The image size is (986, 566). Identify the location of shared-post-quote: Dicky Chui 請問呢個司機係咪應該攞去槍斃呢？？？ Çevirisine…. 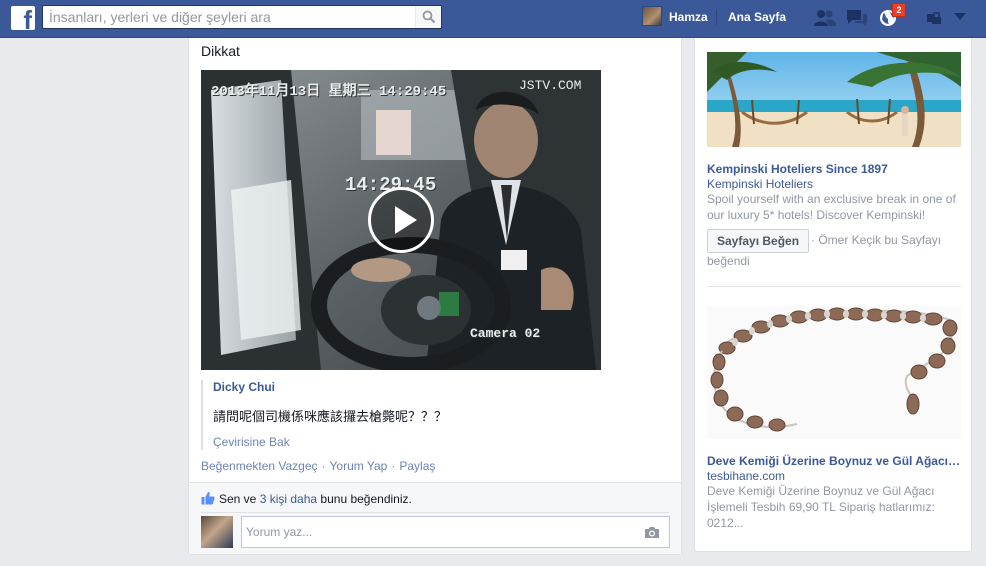
(436, 415).